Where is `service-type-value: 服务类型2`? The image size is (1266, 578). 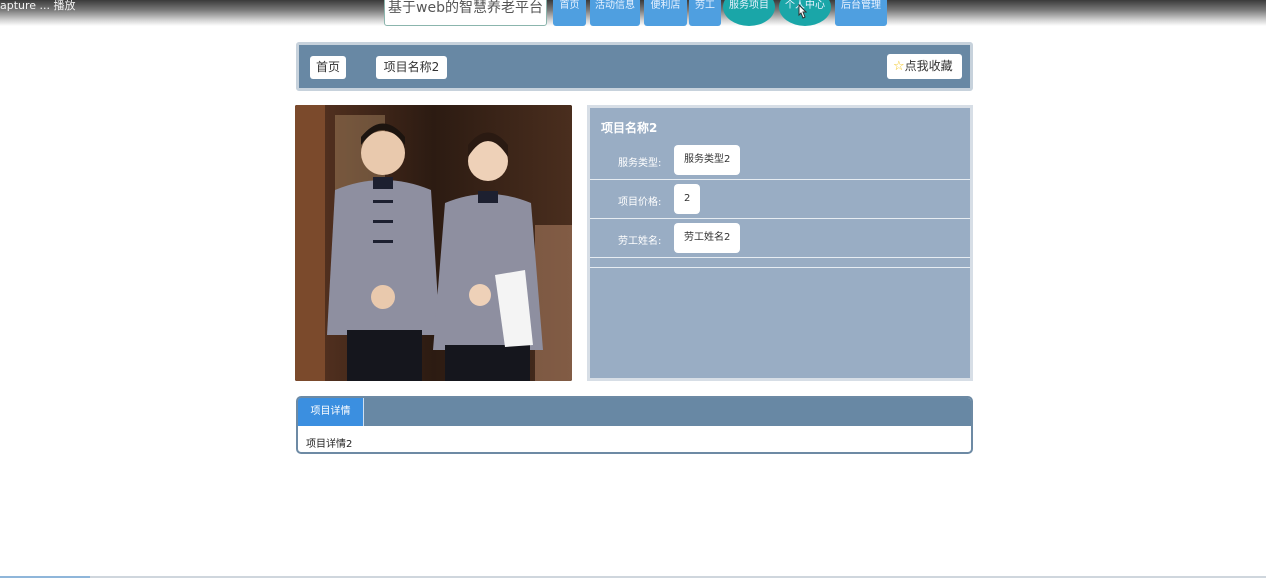 service-type-value: 服务类型2 is located at coordinates (707, 160).